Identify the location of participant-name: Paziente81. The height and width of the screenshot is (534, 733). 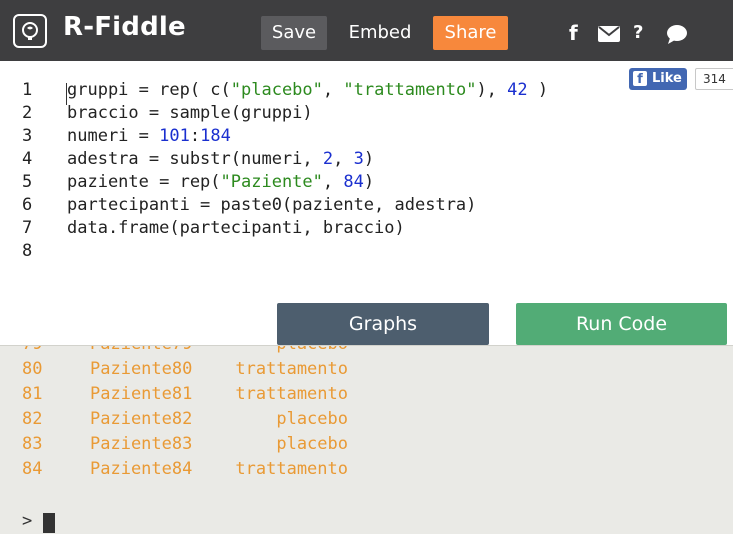
(141, 394).